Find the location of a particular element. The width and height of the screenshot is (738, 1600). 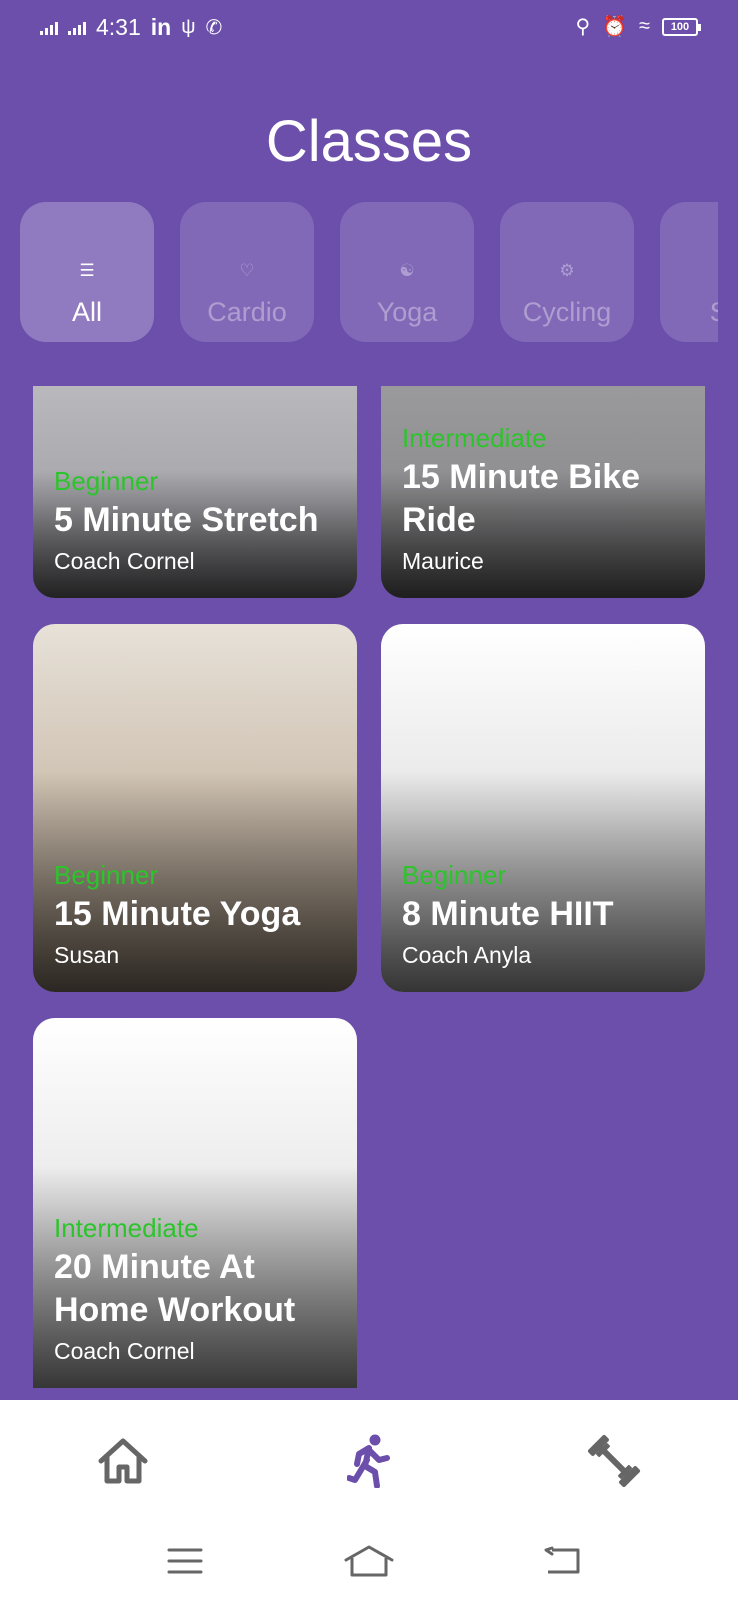

system-nav-bar is located at coordinates (369, 1561).